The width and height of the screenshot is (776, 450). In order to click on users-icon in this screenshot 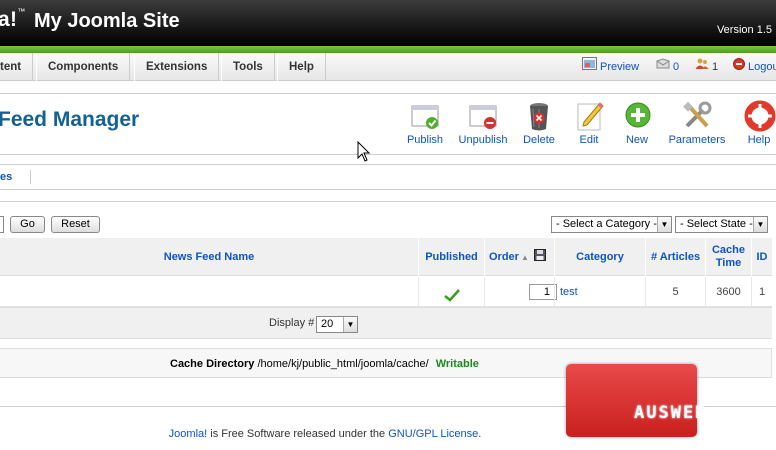, I will do `click(702, 67)`.